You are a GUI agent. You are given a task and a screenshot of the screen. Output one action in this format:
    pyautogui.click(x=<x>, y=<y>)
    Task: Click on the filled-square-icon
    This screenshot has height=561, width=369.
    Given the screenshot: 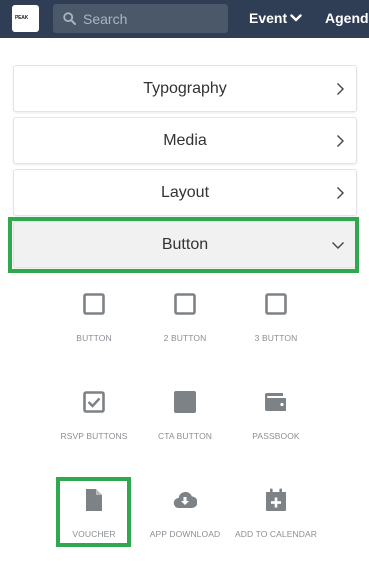 What is the action you would take?
    pyautogui.click(x=185, y=402)
    